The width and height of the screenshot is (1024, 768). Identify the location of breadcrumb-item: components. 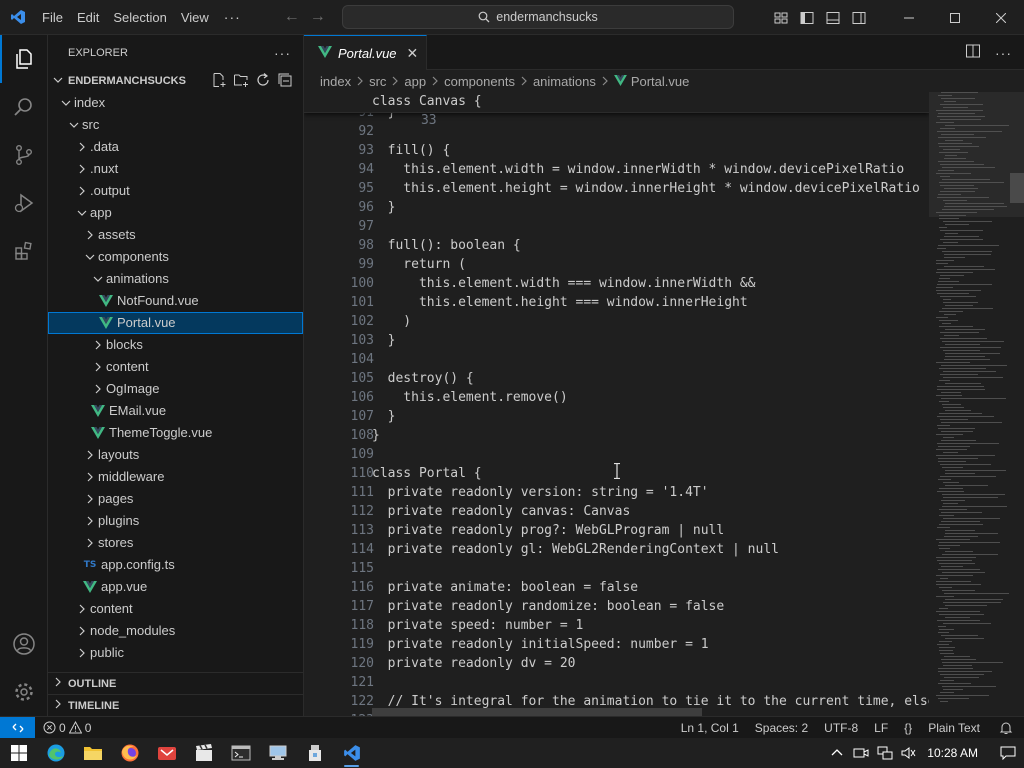
(479, 81).